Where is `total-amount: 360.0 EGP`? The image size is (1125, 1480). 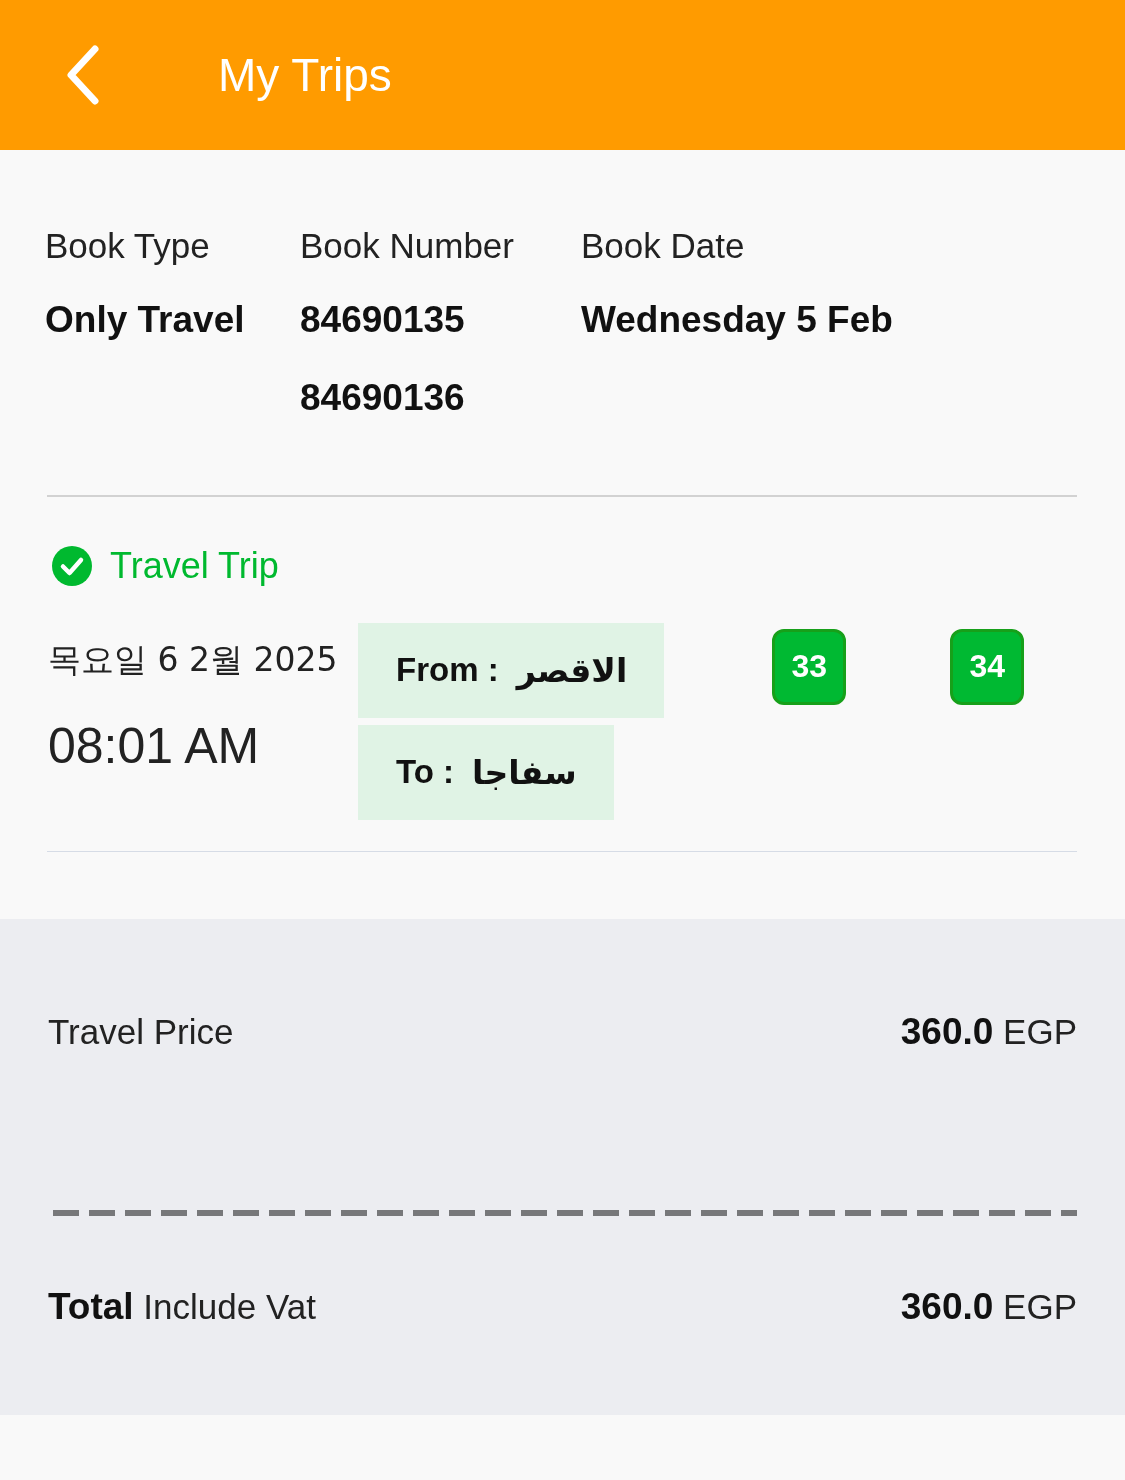
total-amount: 360.0 EGP is located at coordinates (988, 1307).